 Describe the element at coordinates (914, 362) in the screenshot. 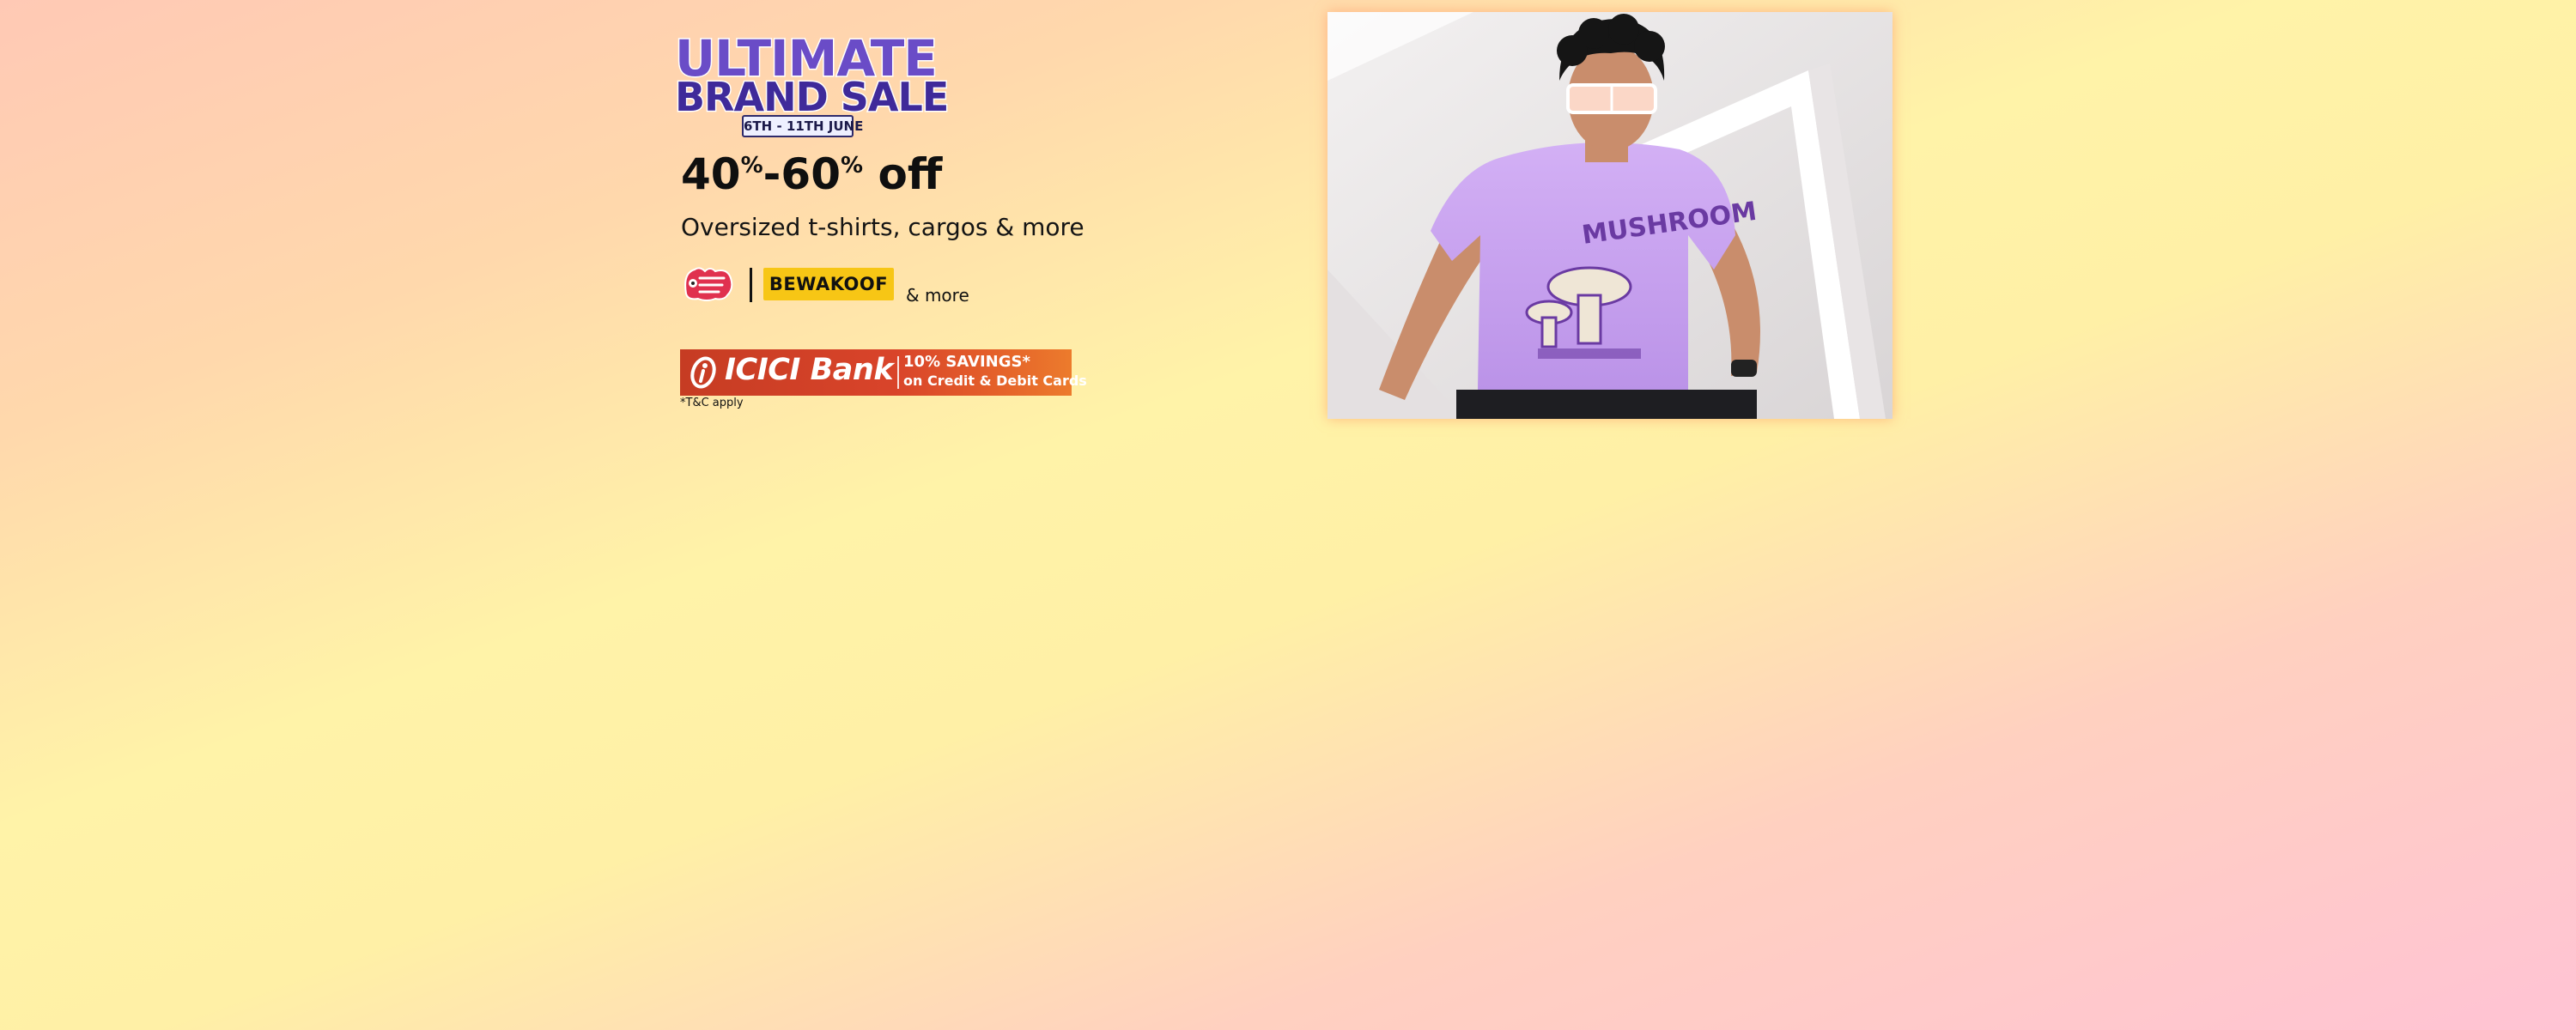

I see `savings-value: 10` at that location.